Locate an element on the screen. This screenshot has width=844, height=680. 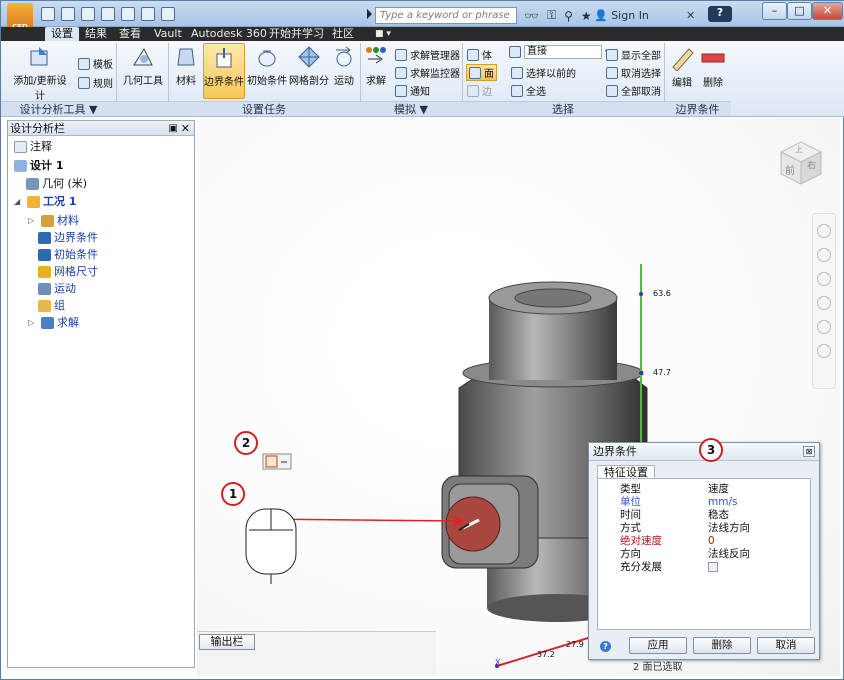
close-icon: ✕ is located at coordinates (185, 128).